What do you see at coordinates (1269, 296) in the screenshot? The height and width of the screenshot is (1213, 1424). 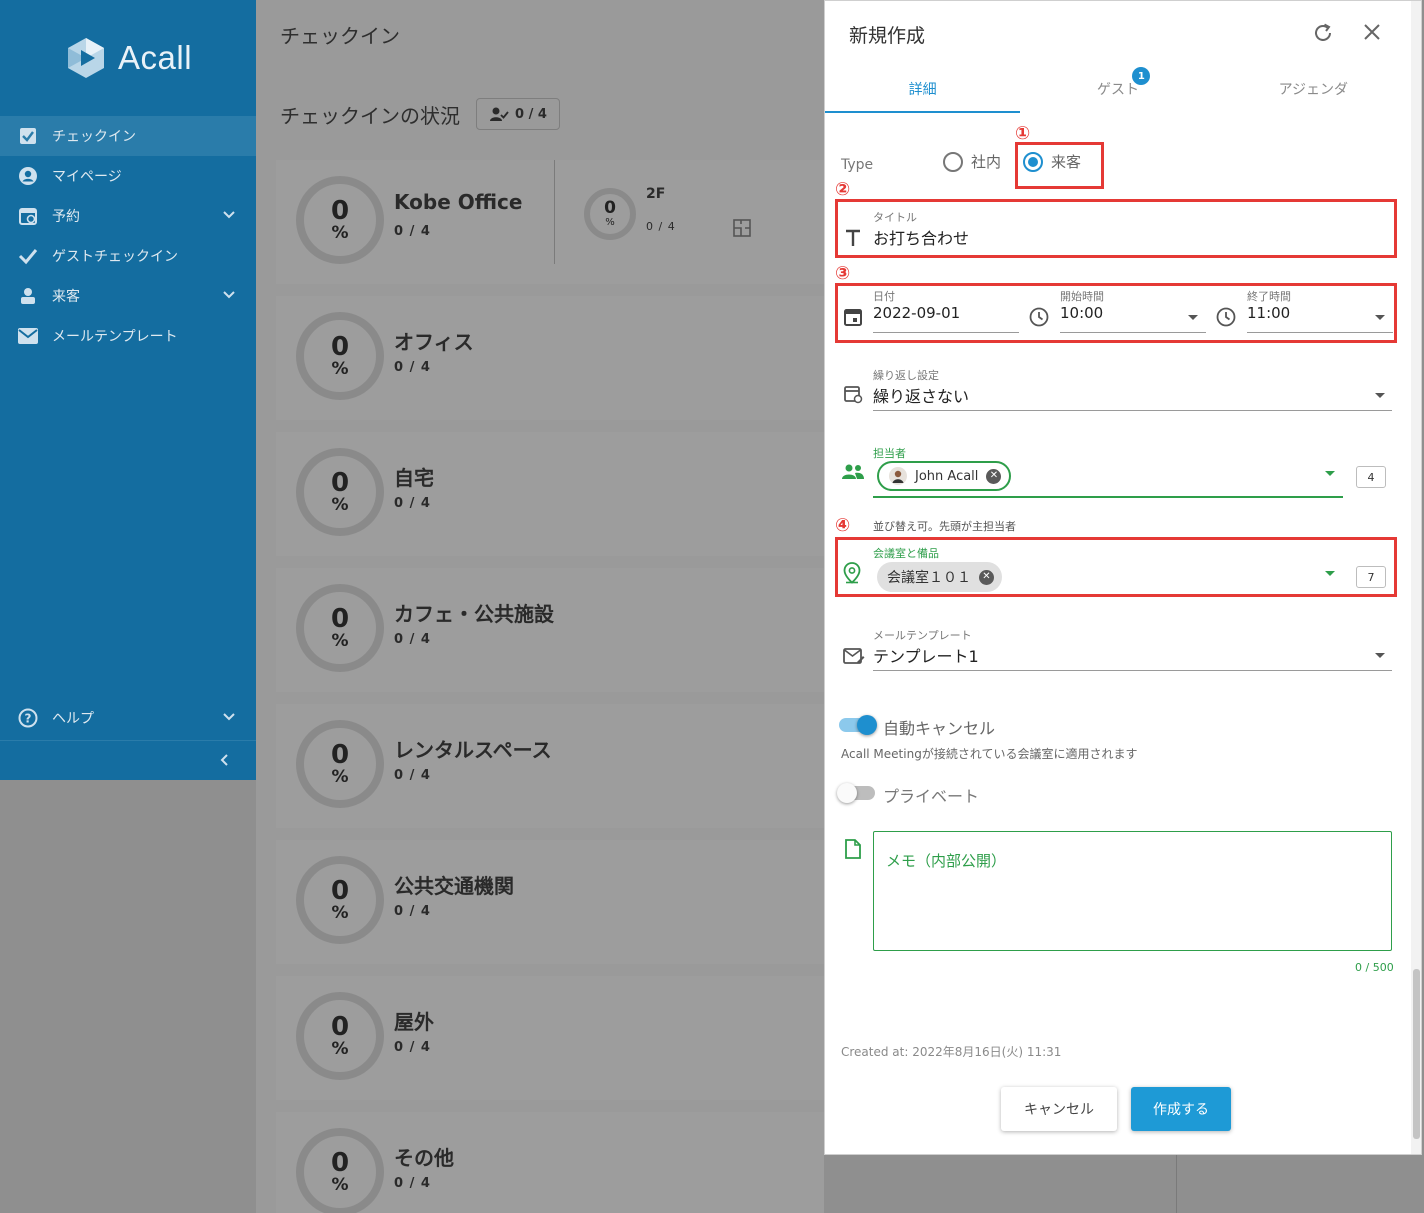 I see `field-label: 終了時間` at bounding box center [1269, 296].